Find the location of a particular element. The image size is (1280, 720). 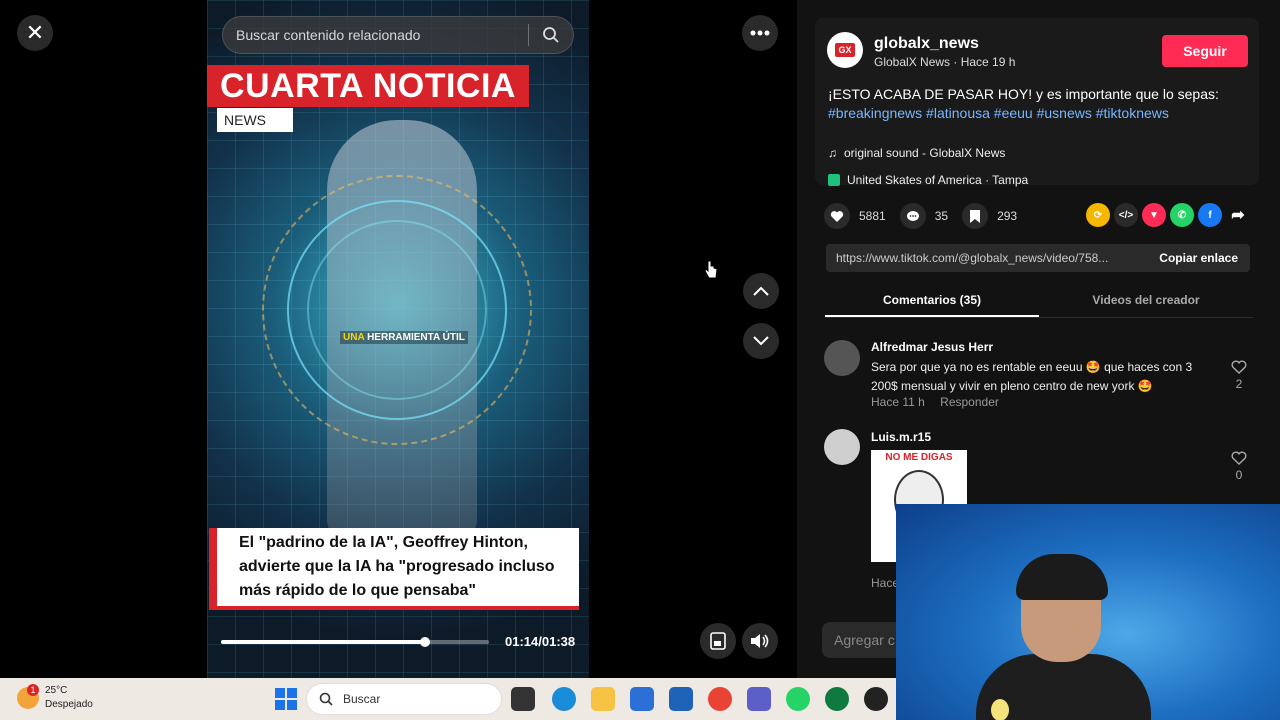

edge-icon is located at coordinates (564, 699).